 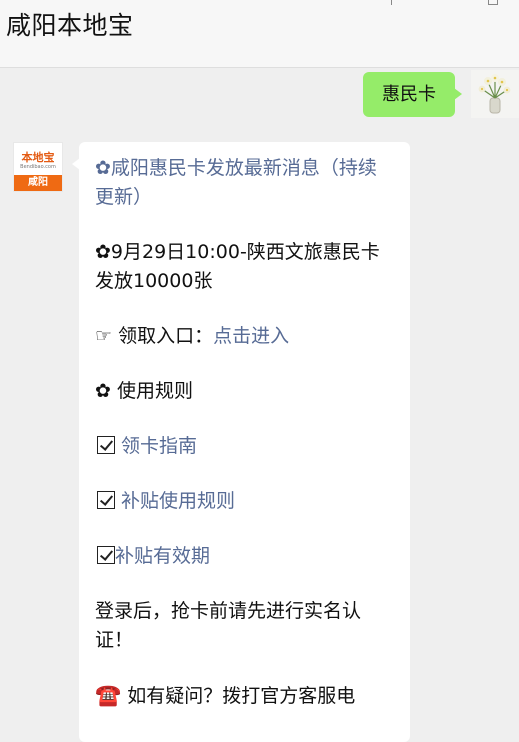 I want to click on rules-heading: ✿ 使用规则, so click(x=144, y=391).